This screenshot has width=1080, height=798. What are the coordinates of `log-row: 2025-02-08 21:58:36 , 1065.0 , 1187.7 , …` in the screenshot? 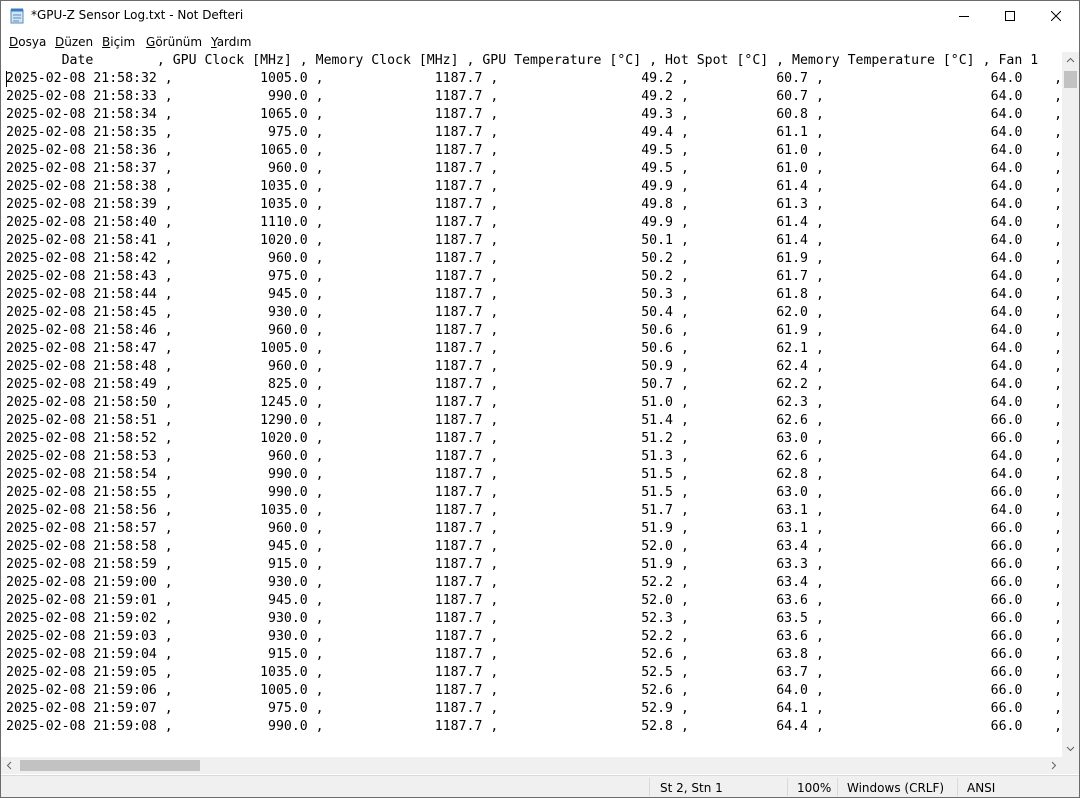 It's located at (534, 150).